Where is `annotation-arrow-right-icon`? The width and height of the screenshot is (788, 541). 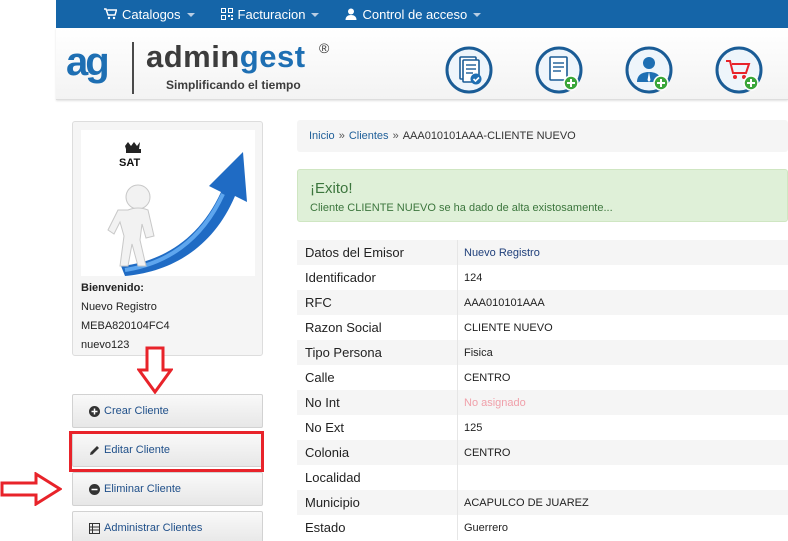 annotation-arrow-right-icon is located at coordinates (31, 489).